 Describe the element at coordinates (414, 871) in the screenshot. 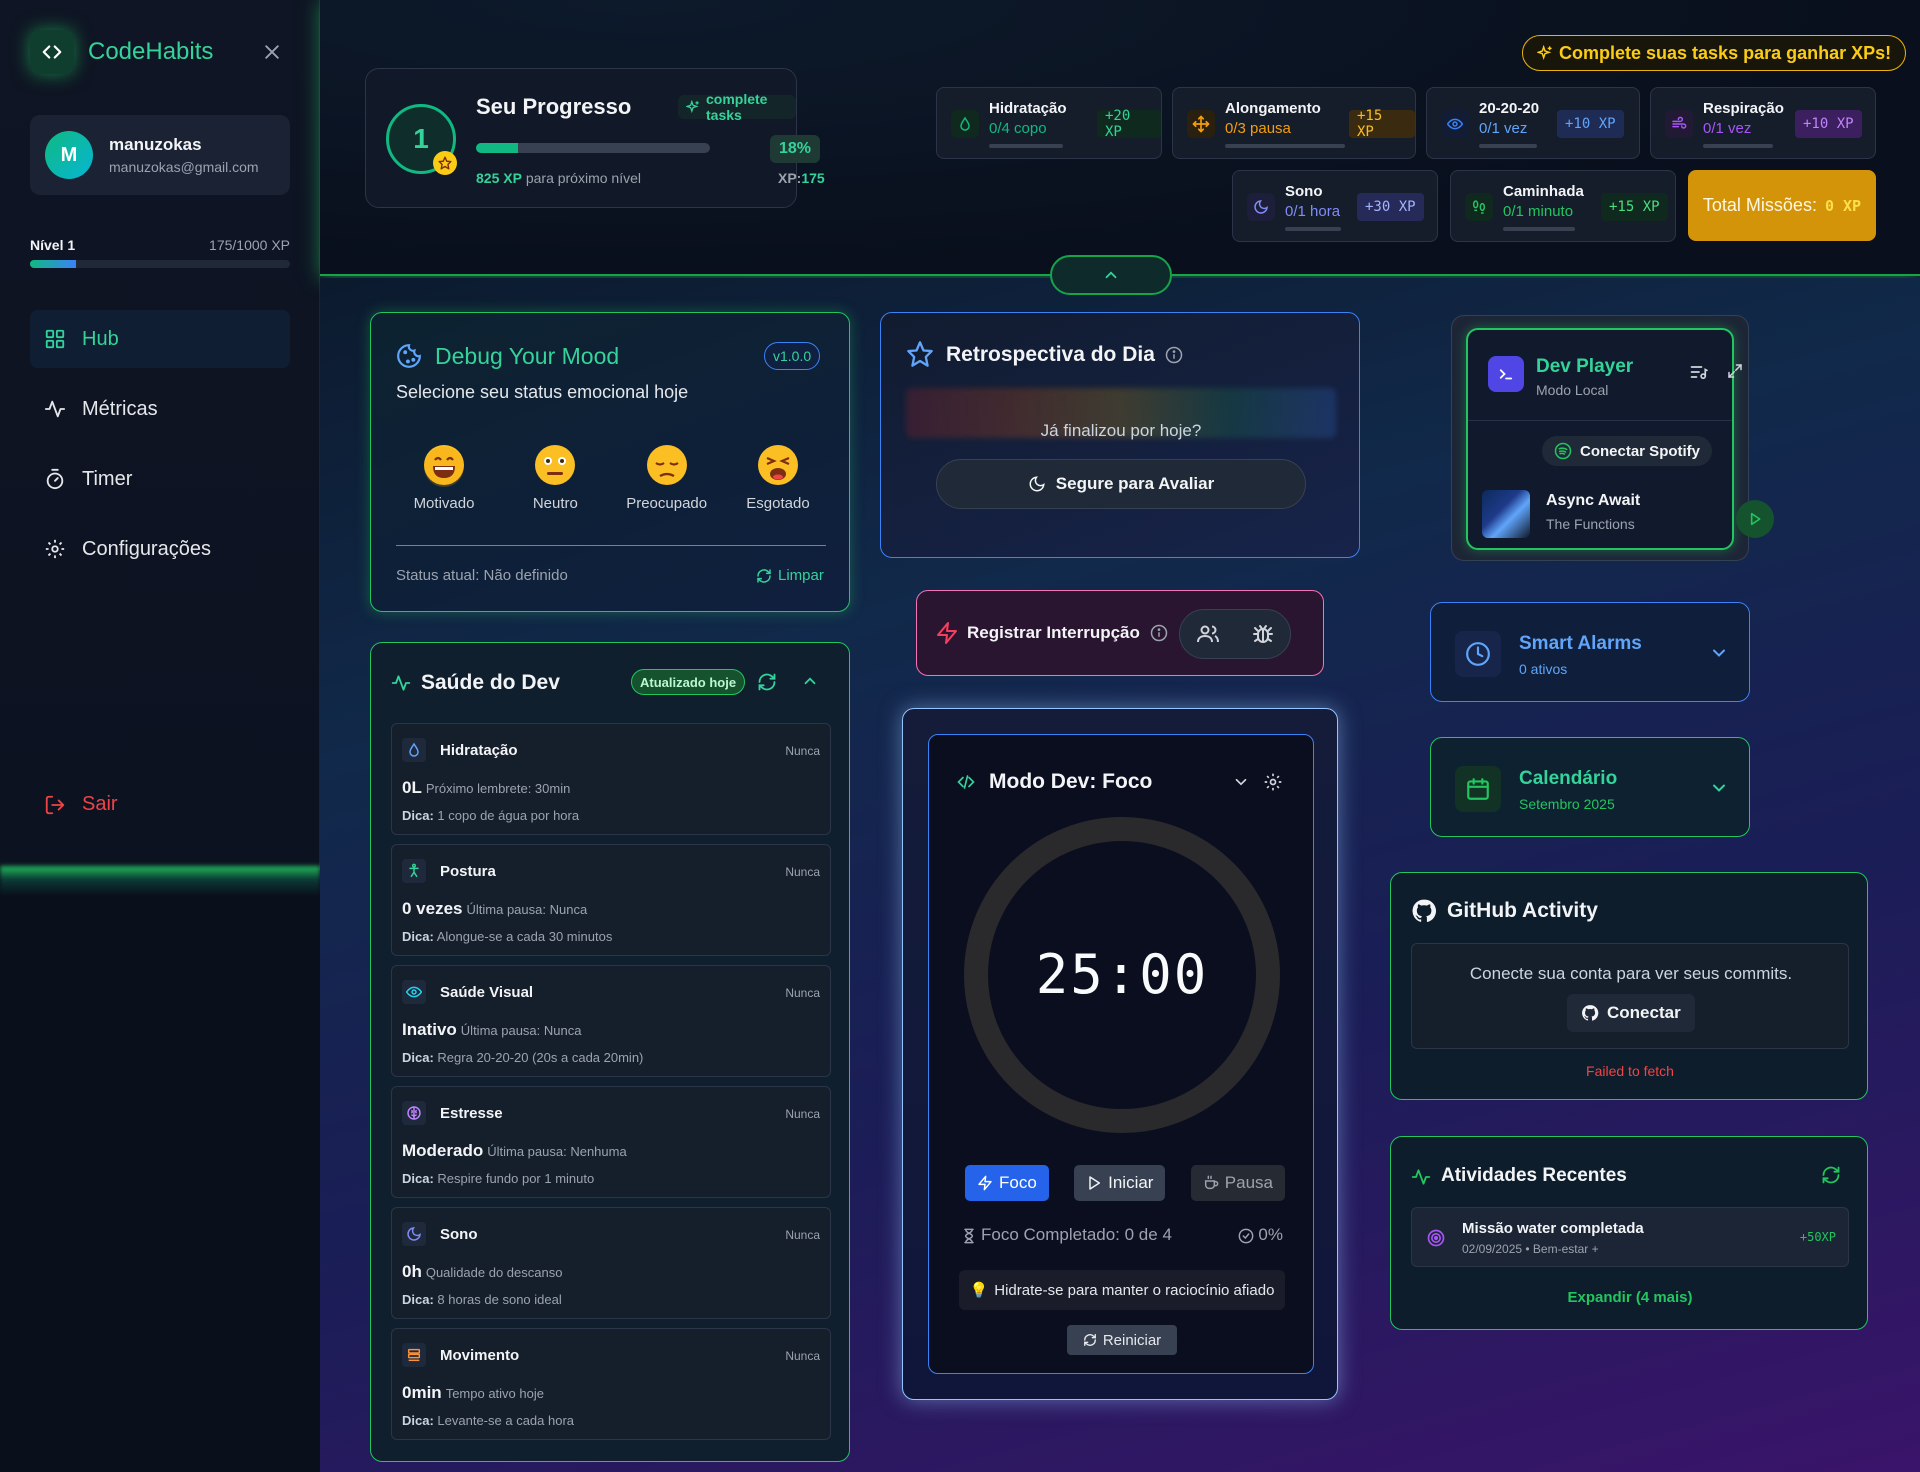

I see `accessibility-icon` at that location.